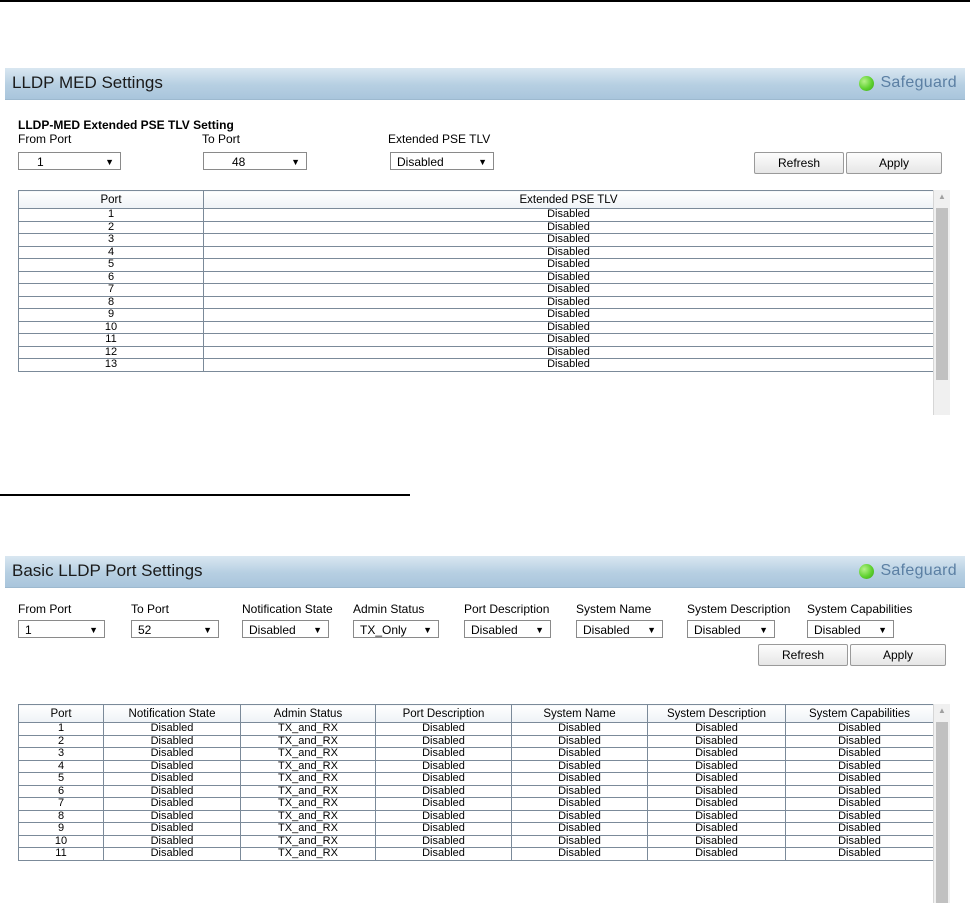  I want to click on column-header: Admin Status, so click(308, 713).